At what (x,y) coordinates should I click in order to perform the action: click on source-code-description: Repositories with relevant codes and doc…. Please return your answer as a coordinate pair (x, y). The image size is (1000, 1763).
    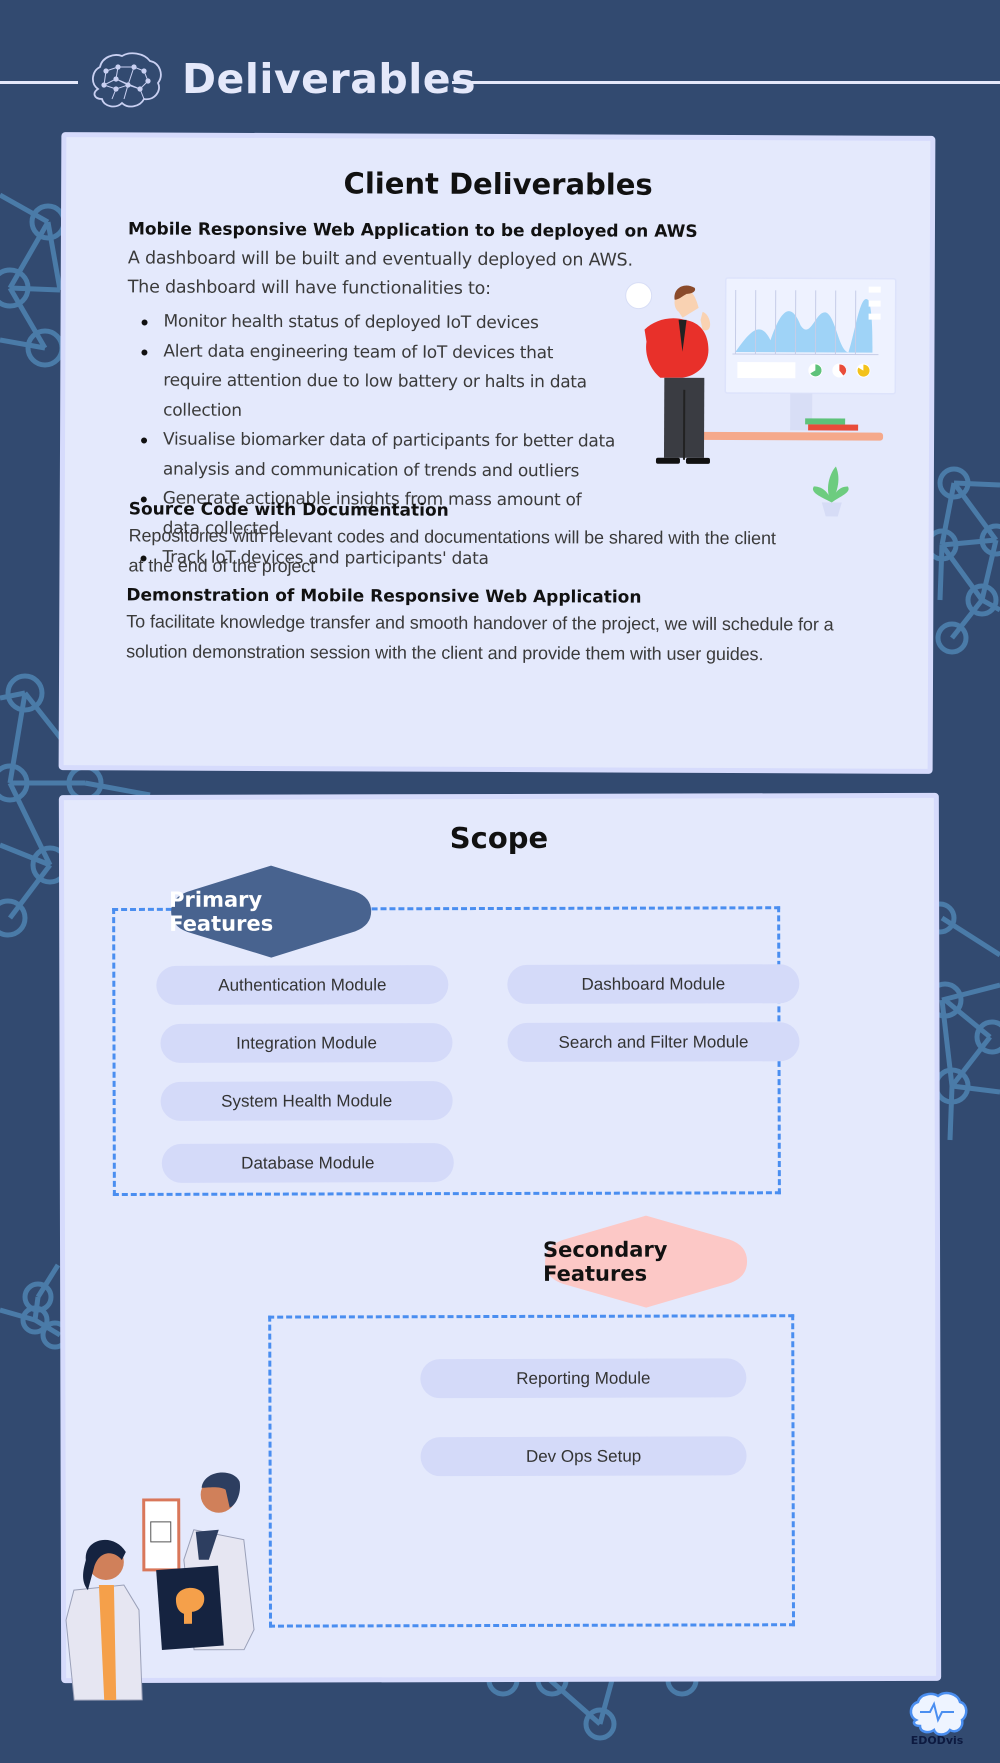
    Looking at the image, I should click on (452, 550).